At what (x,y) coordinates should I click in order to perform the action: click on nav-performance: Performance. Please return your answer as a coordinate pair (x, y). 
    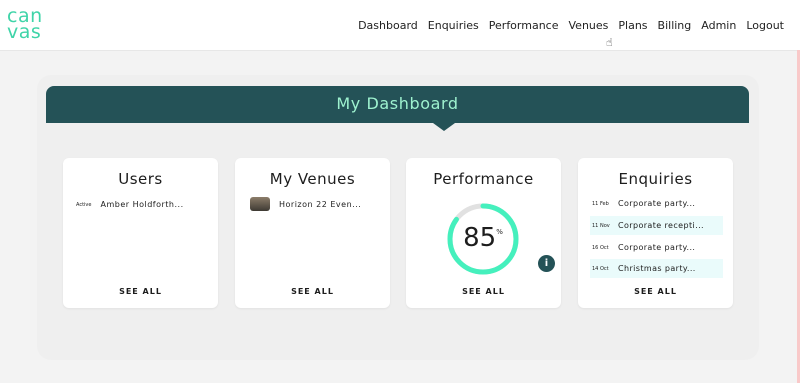
    Looking at the image, I should click on (524, 26).